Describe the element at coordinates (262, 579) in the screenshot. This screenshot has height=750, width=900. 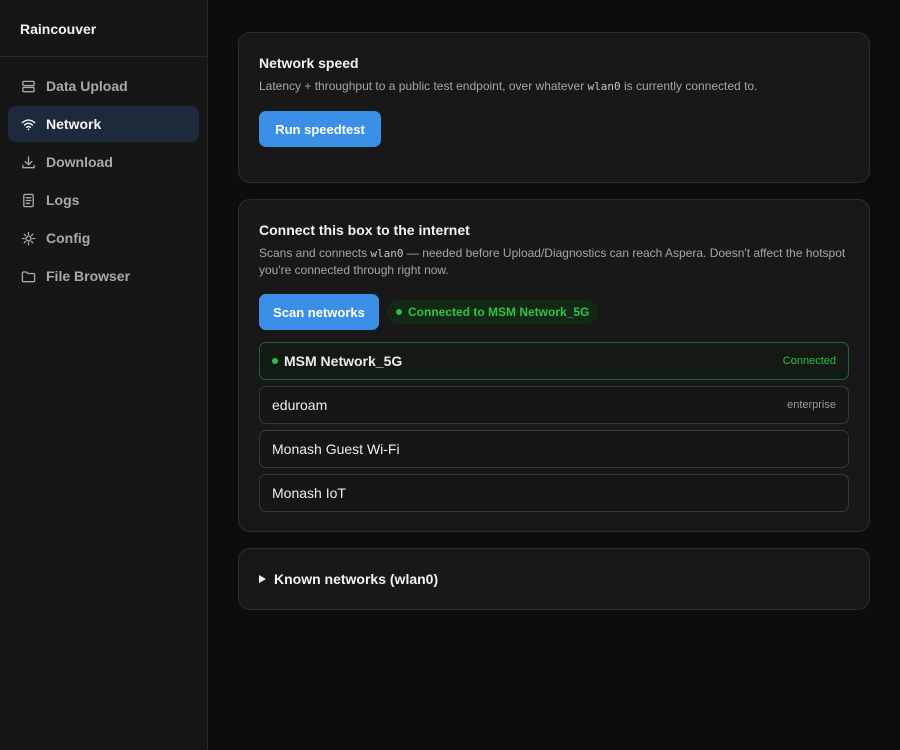
I see `expand-triangle-icon` at that location.